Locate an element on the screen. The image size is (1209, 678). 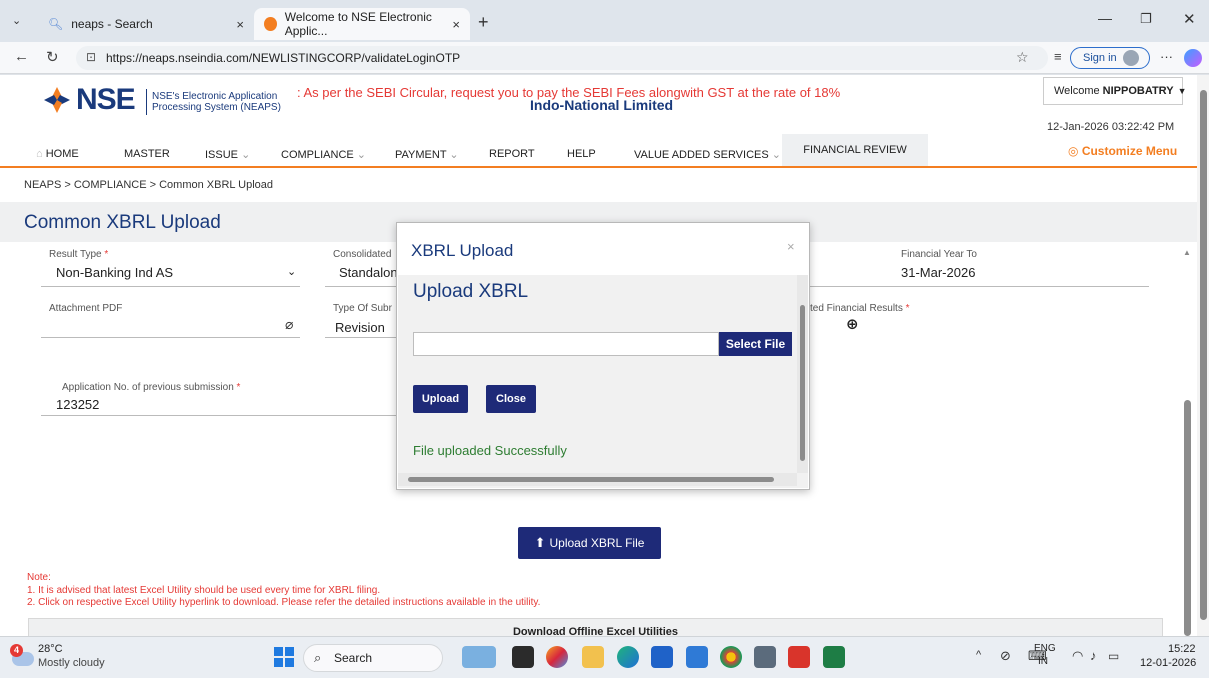
window-close-icon: ✕ is located at coordinates (1189, 19).